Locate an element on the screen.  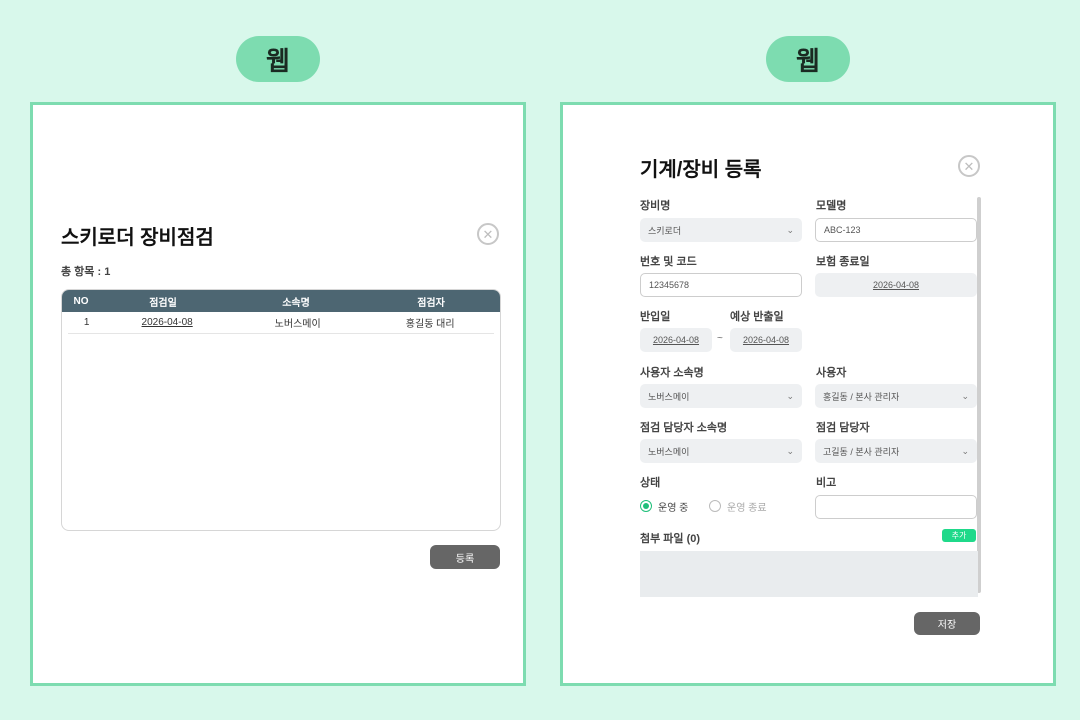
user-value: 홍길동 / 본사 관리자 is located at coordinates (861, 396).